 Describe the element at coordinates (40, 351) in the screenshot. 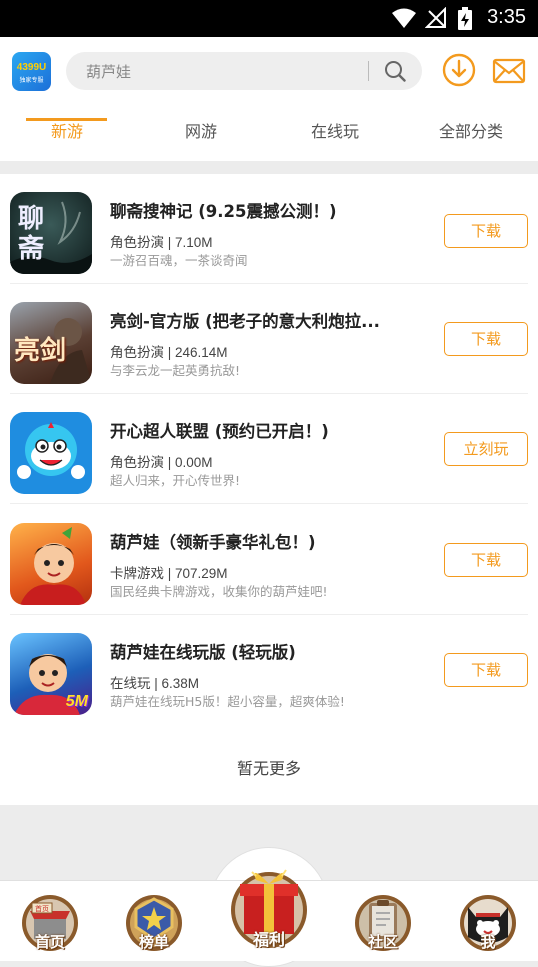

I see `game-icon-text: 亮剑` at that location.